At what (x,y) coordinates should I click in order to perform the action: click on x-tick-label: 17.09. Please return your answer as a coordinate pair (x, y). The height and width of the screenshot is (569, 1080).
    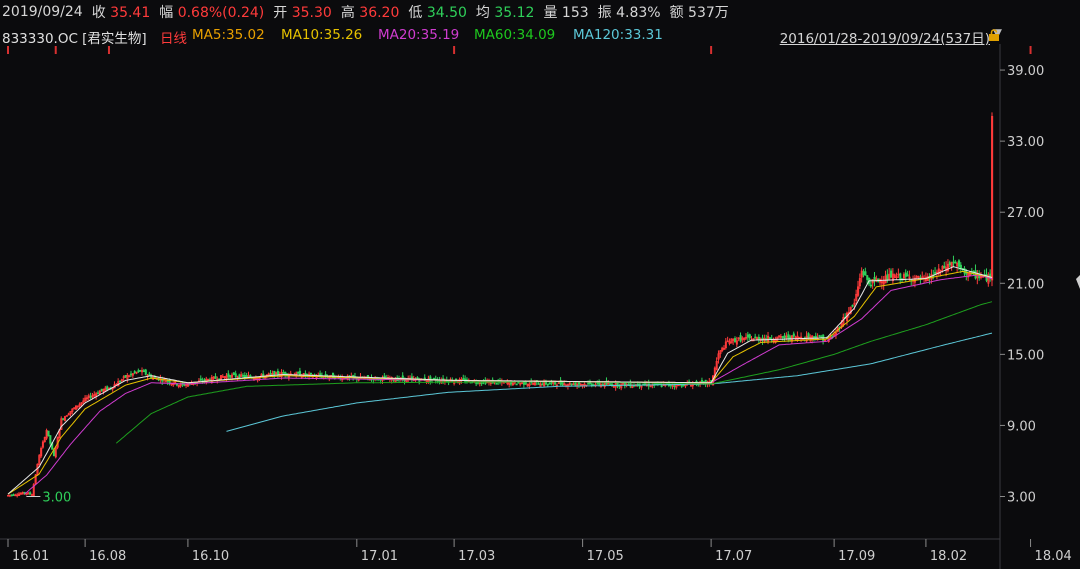
    Looking at the image, I should click on (856, 556).